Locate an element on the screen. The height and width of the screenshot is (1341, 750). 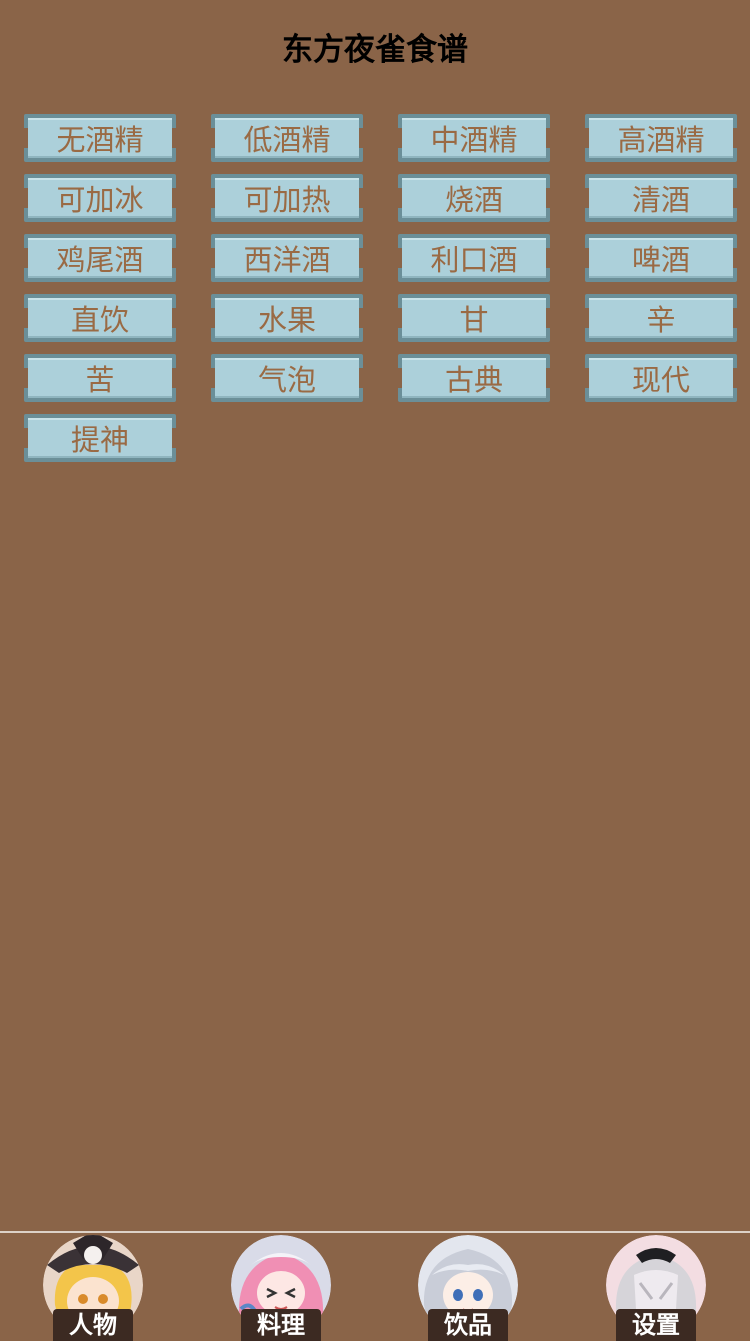
tag-label: 低酒精 is located at coordinates (287, 140).